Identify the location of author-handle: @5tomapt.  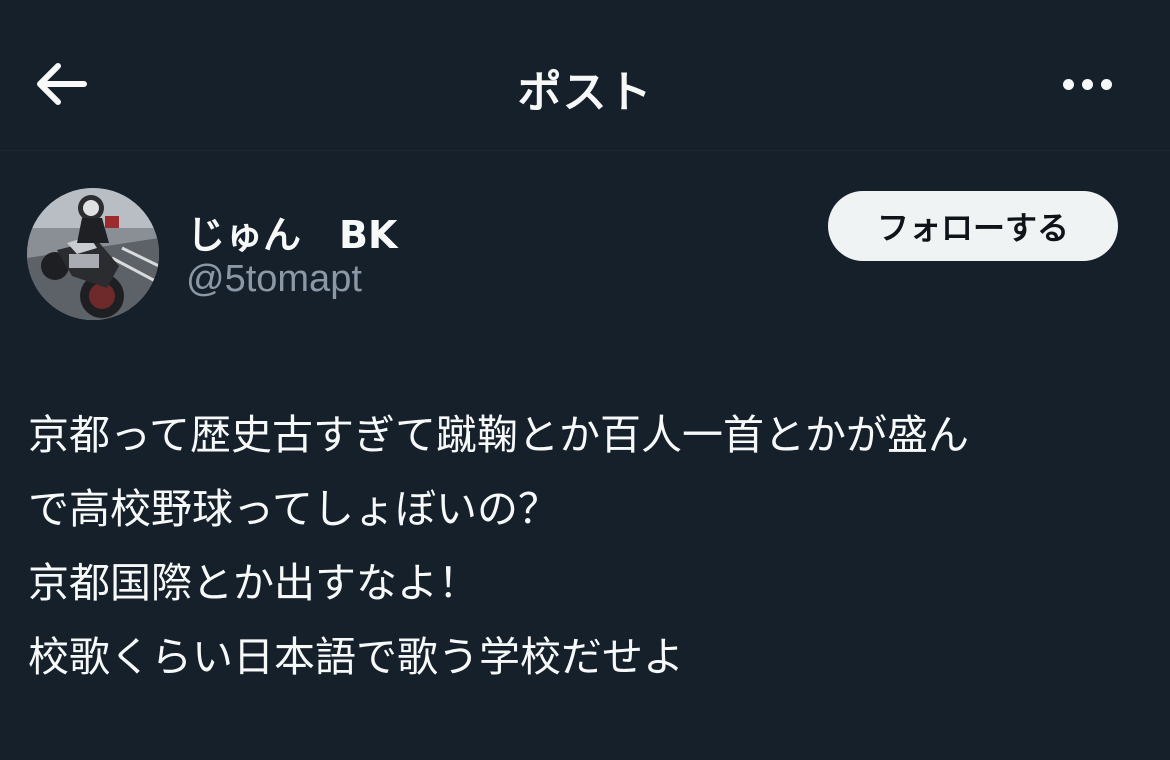
(274, 279).